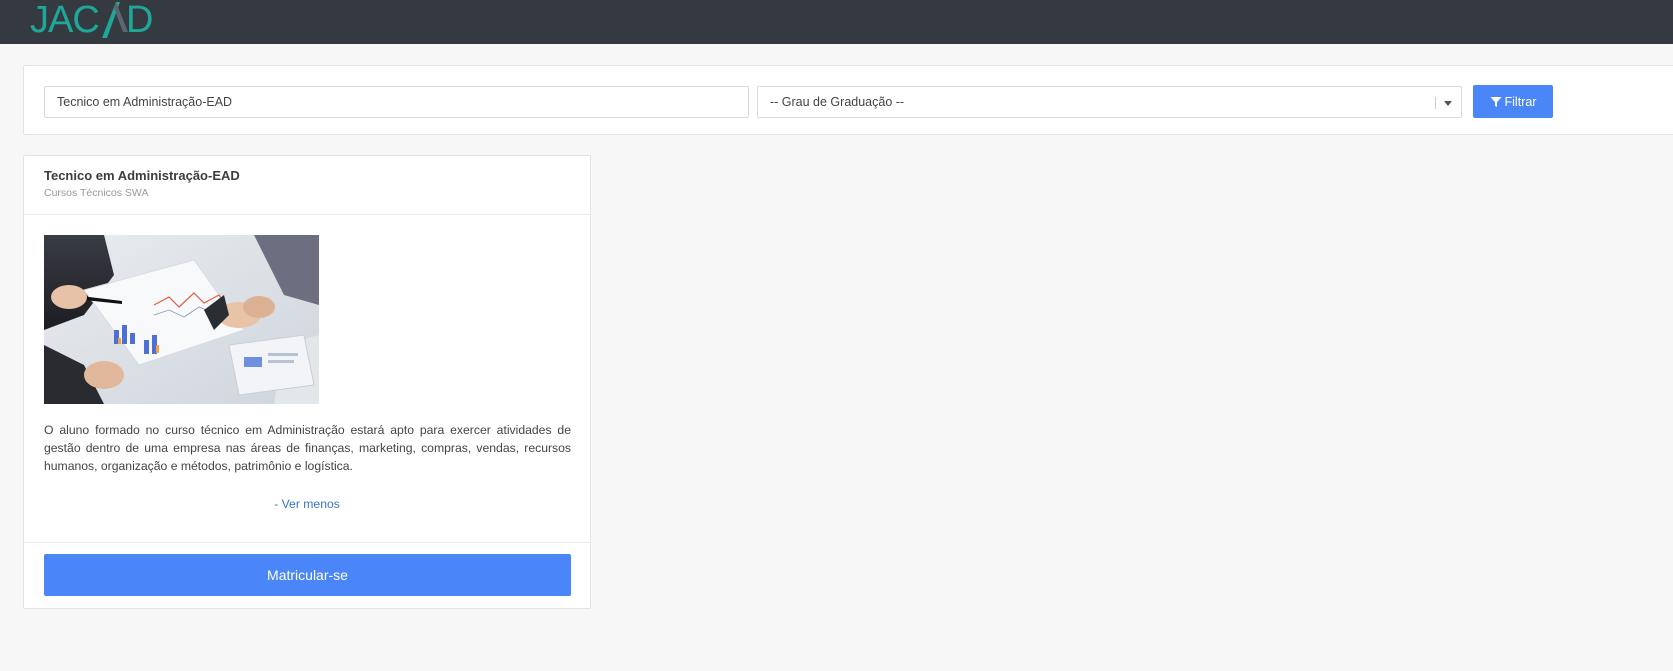 The height and width of the screenshot is (671, 1673). Describe the element at coordinates (307, 542) in the screenshot. I see `card-divider` at that location.